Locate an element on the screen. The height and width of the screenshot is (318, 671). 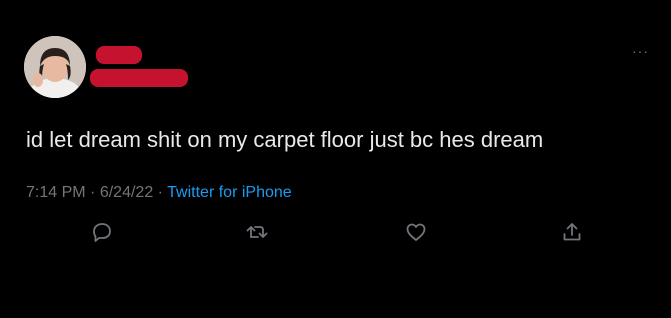
like-button is located at coordinates (416, 232).